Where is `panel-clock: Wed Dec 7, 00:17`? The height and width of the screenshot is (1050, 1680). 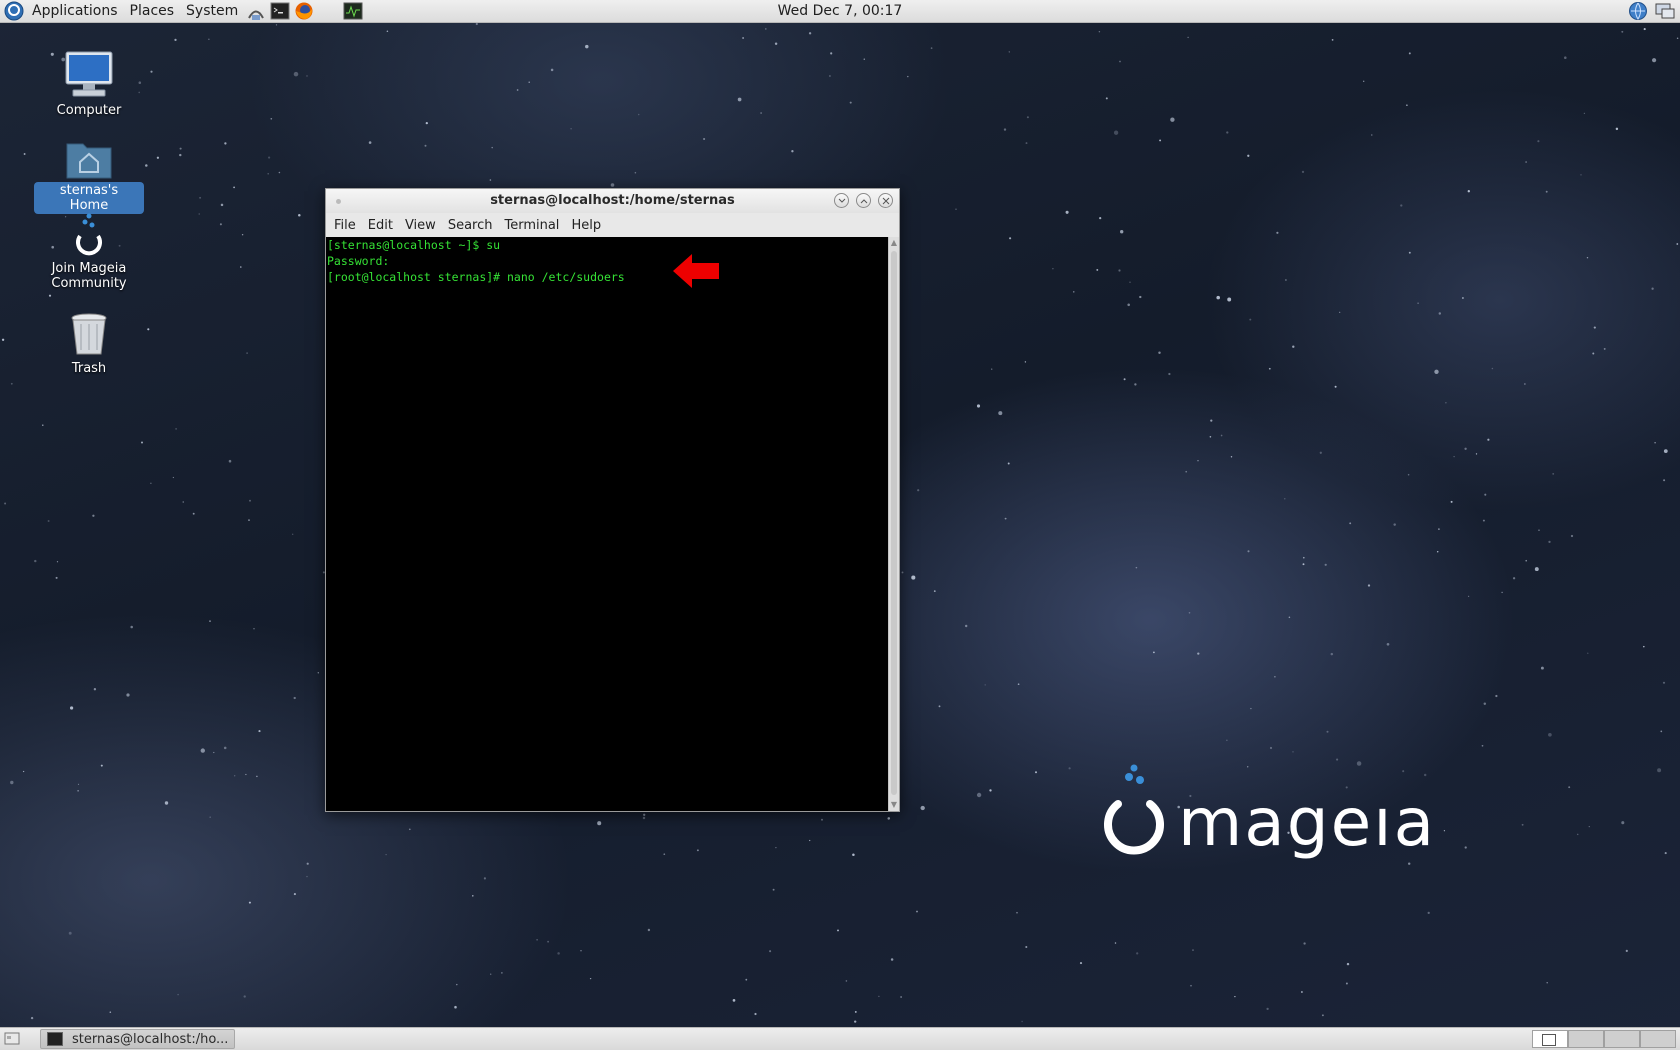 panel-clock: Wed Dec 7, 00:17 is located at coordinates (840, 11).